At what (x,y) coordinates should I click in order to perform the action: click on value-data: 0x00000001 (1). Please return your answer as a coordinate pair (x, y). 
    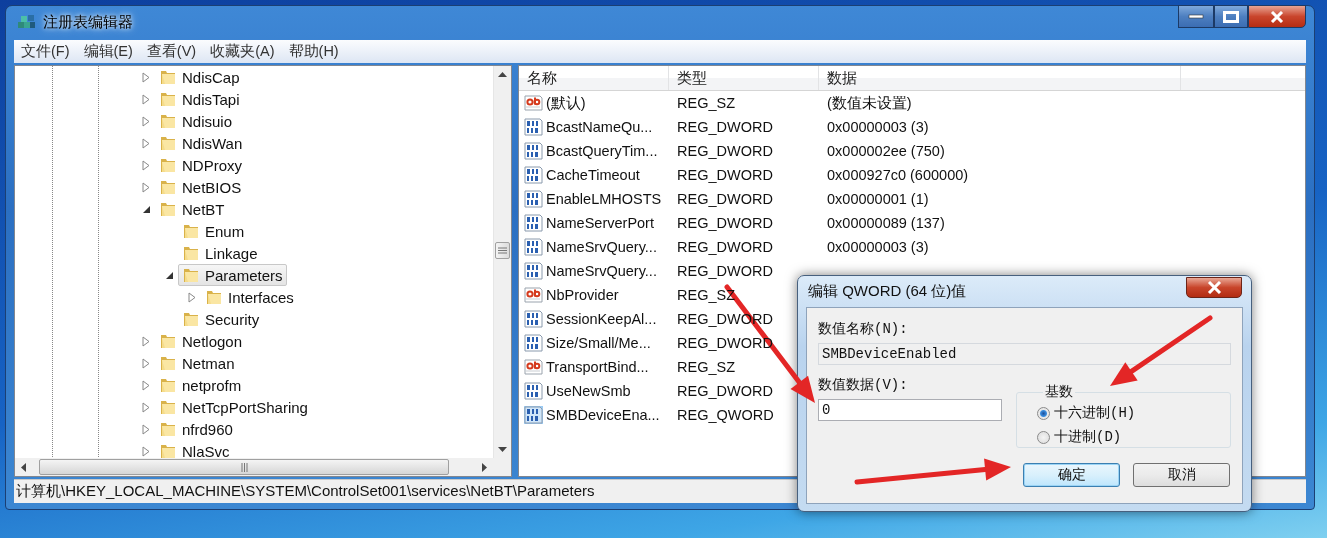
    Looking at the image, I should click on (877, 199).